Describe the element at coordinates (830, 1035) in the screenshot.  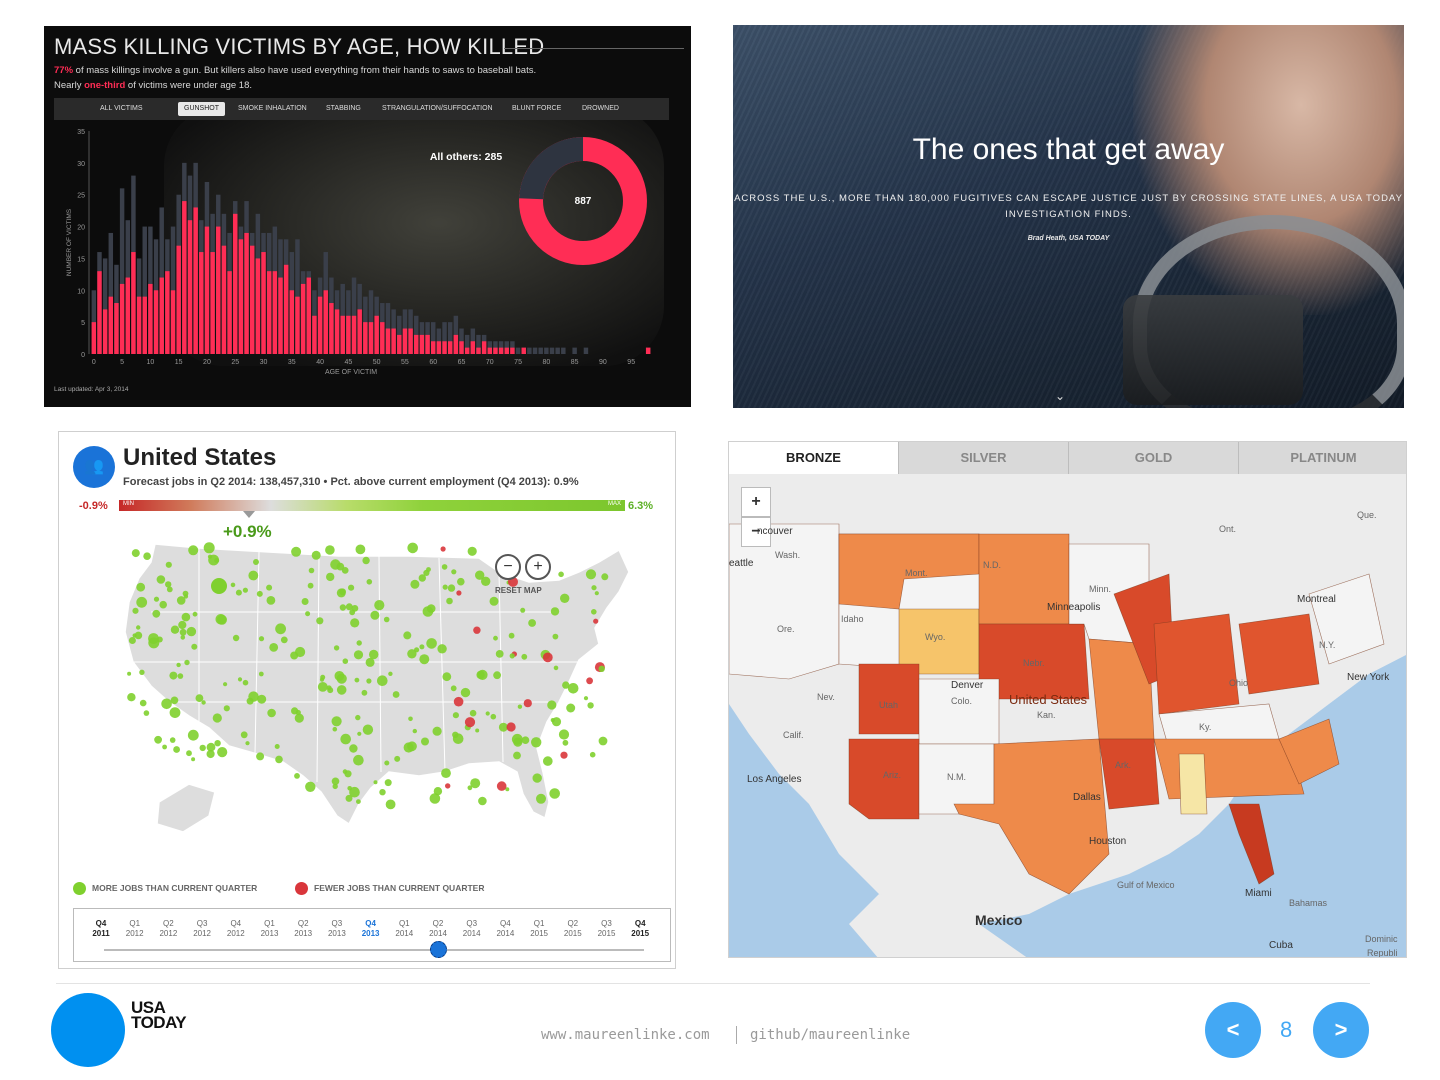
I see `github-link: github/maureenlinke` at that location.